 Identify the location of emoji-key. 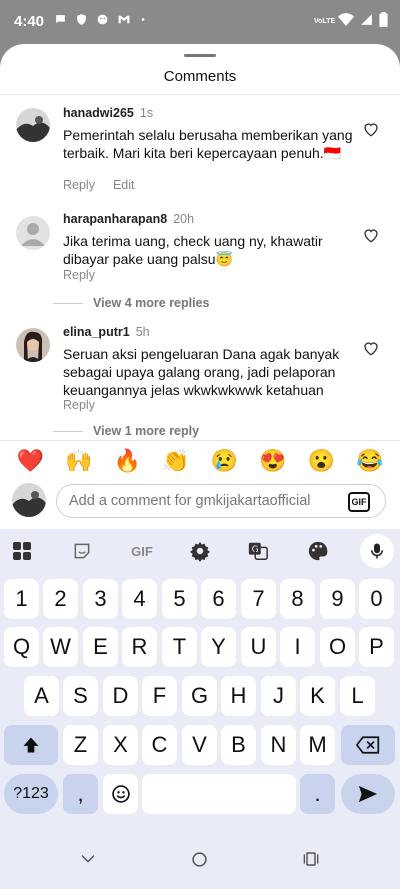
(120, 794).